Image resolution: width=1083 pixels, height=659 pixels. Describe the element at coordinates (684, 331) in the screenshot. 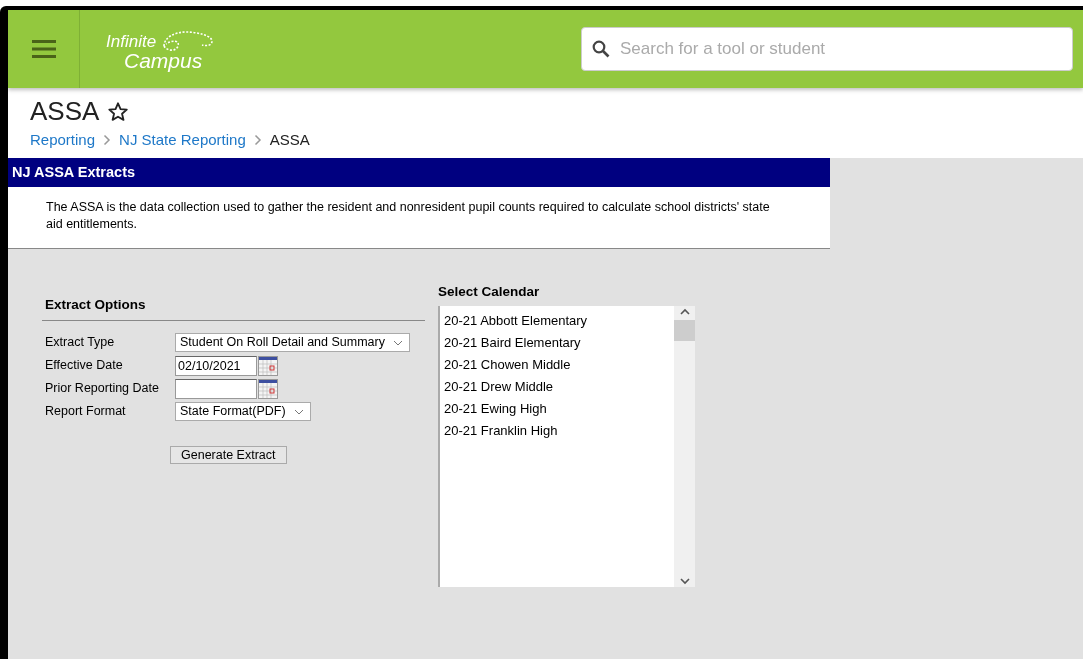

I see `scrollbar-thumb` at that location.